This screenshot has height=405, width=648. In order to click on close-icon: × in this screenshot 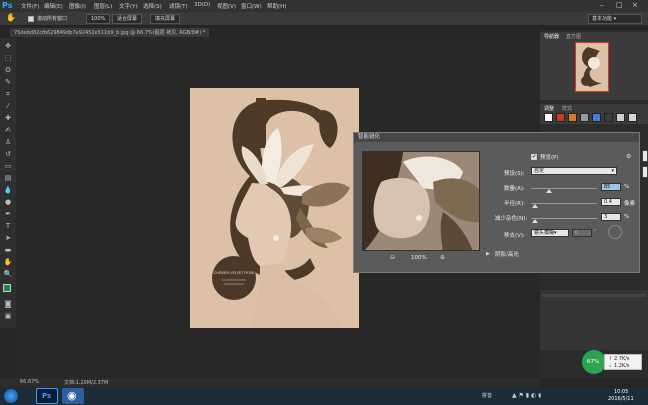, I will do `click(635, 5)`.